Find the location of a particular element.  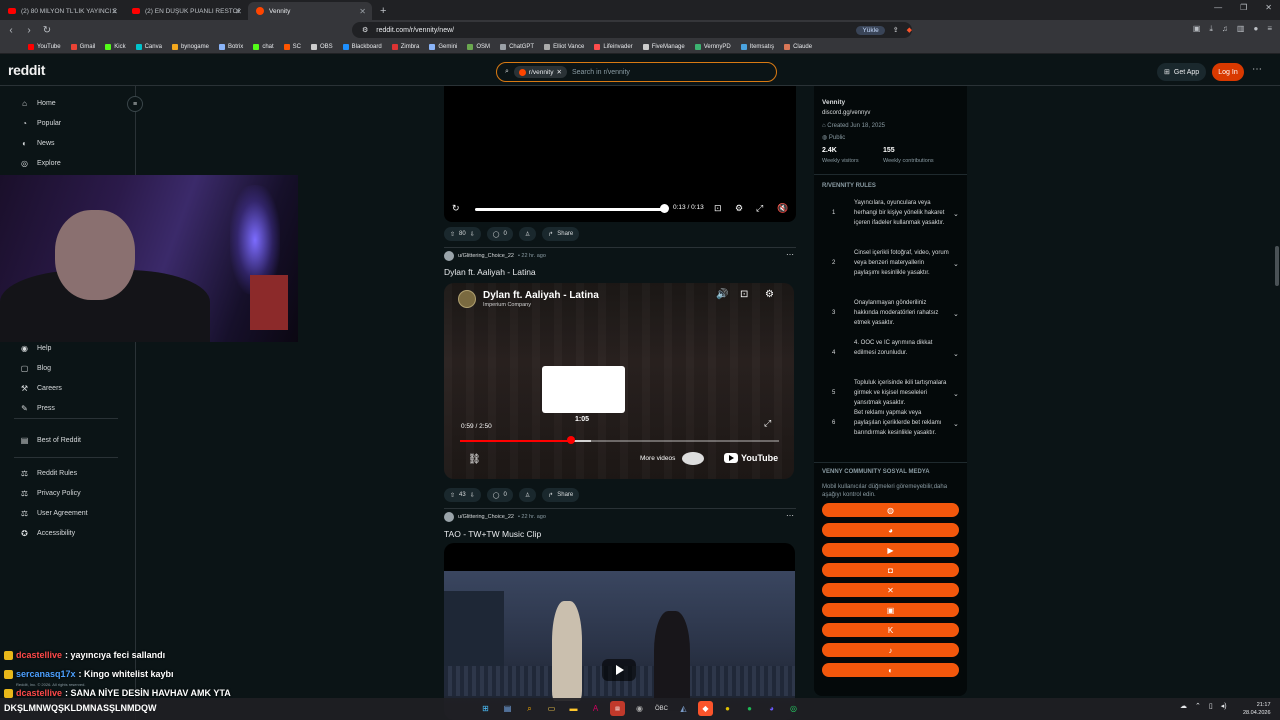

collapse-sidebar-button: ≡ is located at coordinates (135, 104).